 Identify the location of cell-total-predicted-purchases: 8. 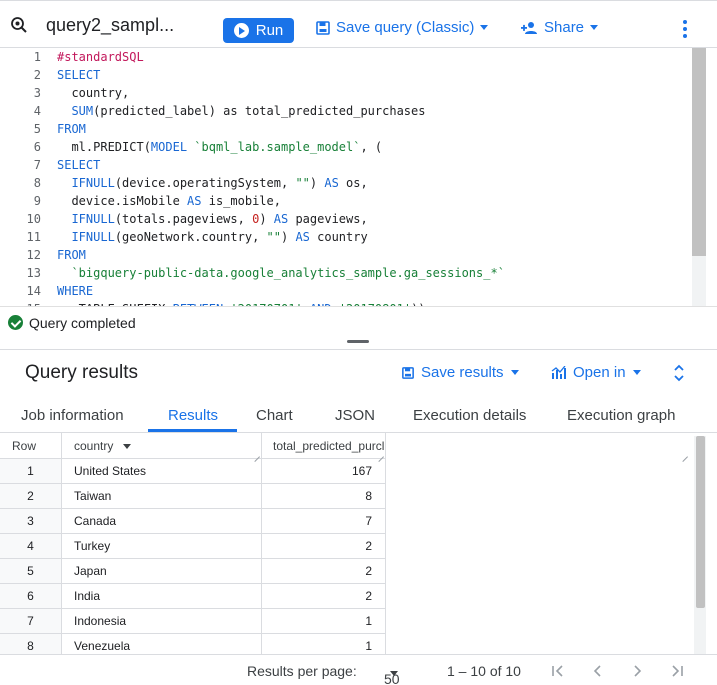
(324, 496).